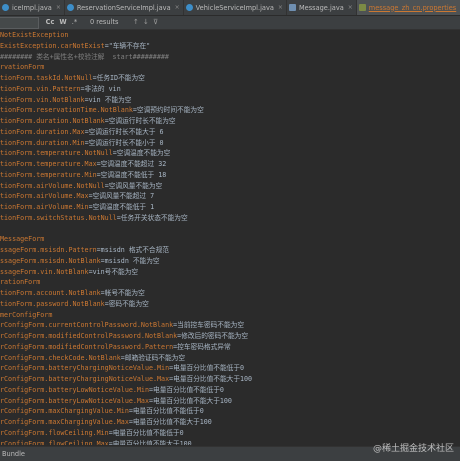  I want to click on property-value: =空调温度不能超过 32, so click(131, 164).